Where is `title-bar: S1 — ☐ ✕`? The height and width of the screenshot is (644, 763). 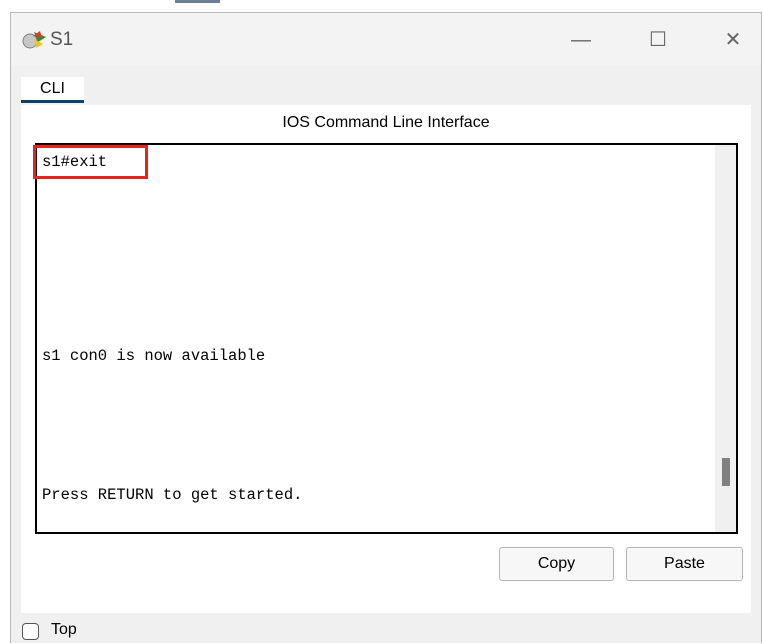
title-bar: S1 — ☐ ✕ is located at coordinates (386, 39).